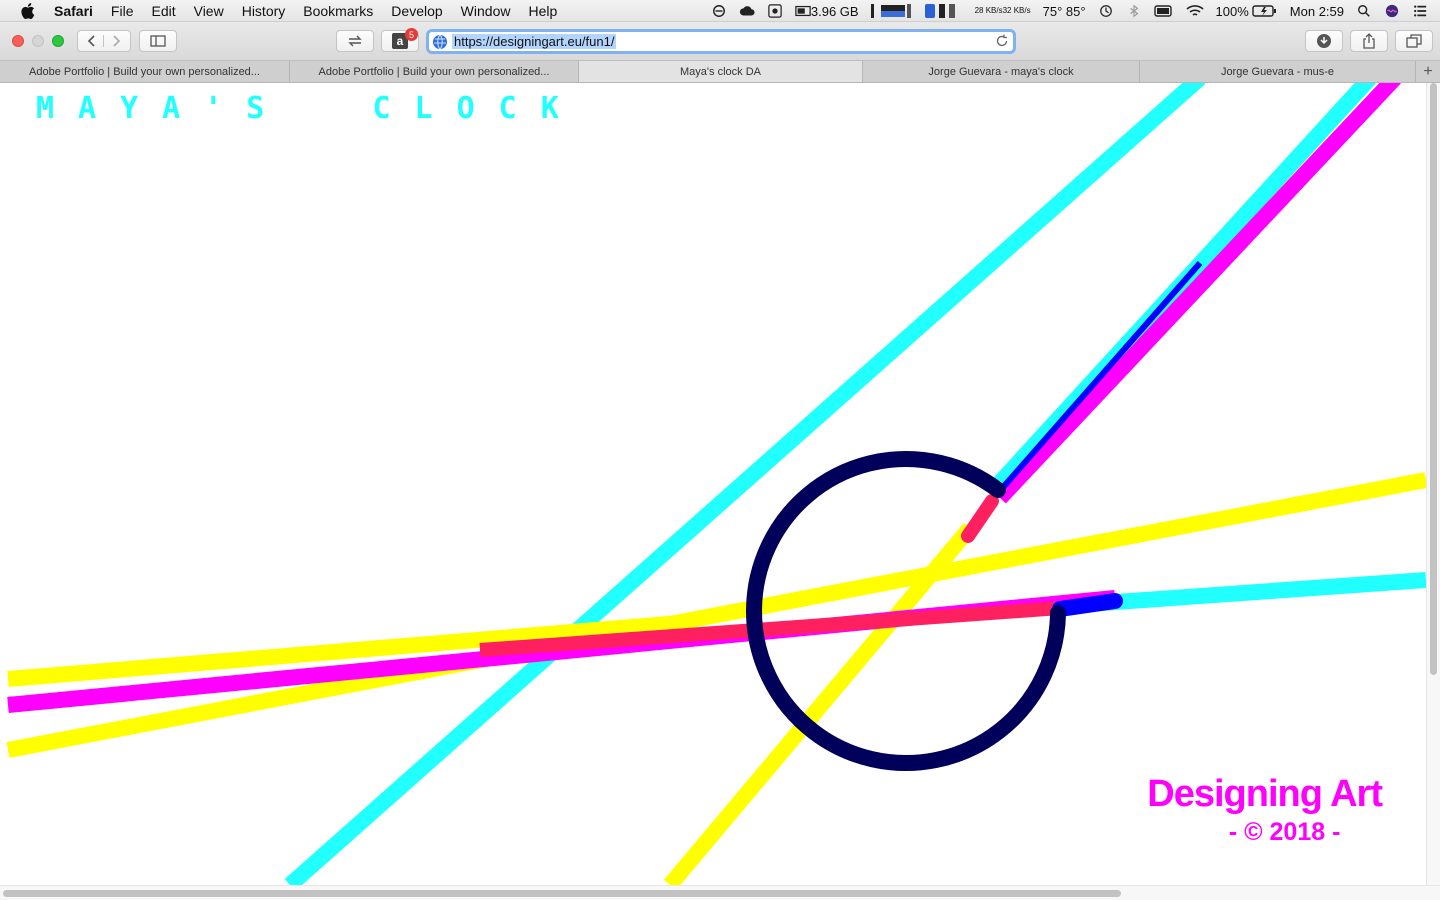 The image size is (1440, 900). I want to click on back-forward-buttons, so click(104, 41).